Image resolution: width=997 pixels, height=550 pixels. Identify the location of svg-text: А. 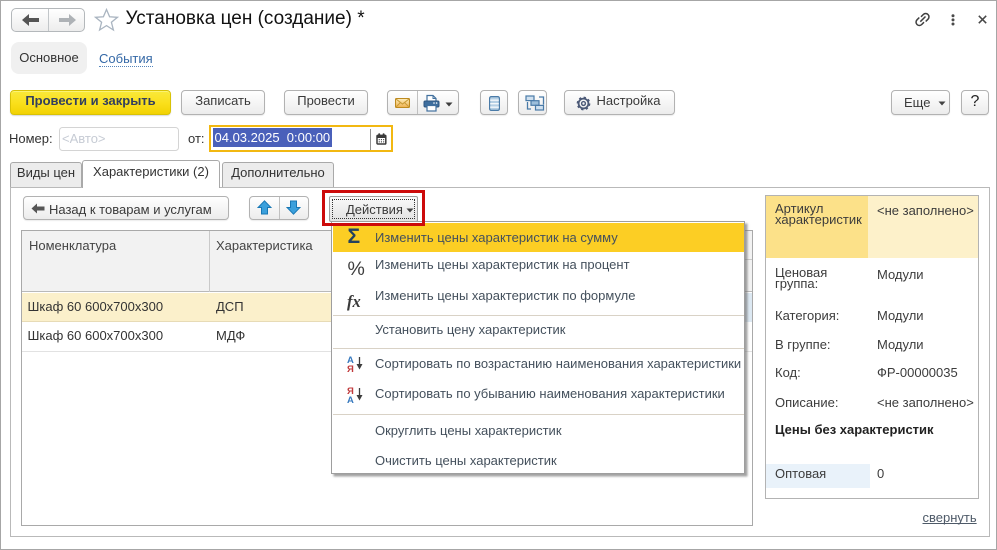
(350, 399).